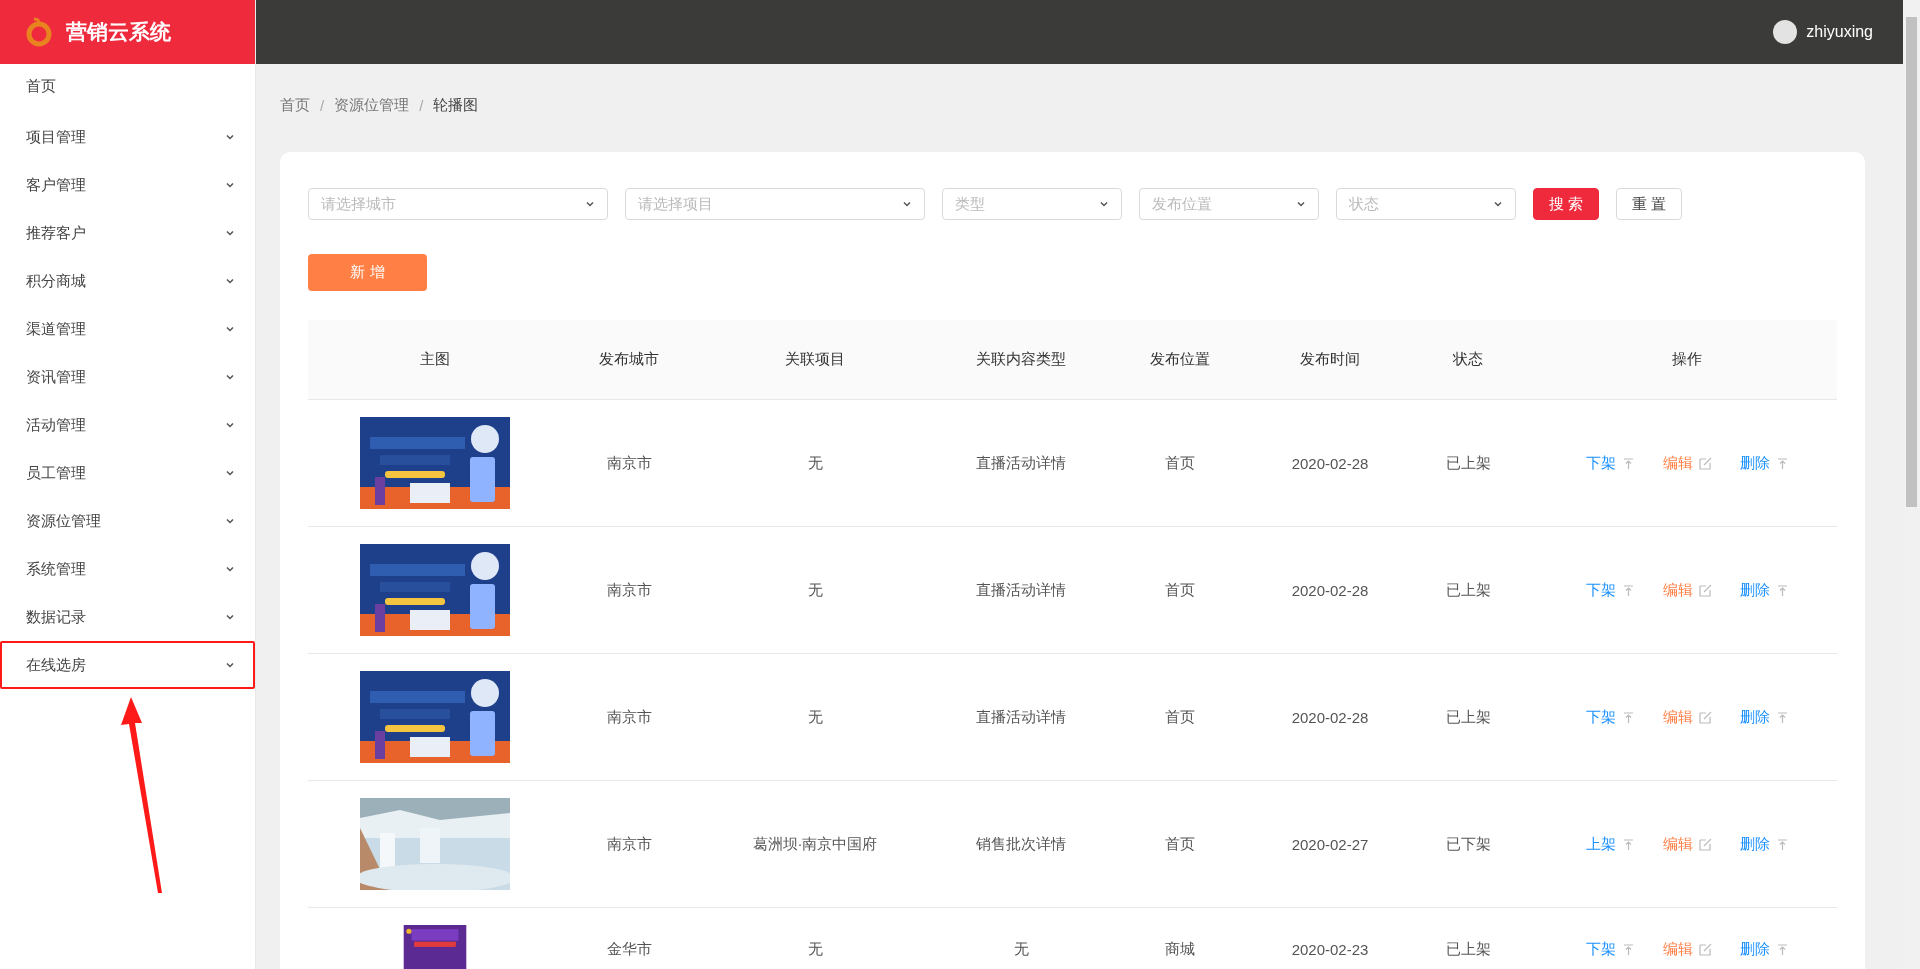  What do you see at coordinates (127, 137) in the screenshot?
I see `sidebar-item: 项目管理` at bounding box center [127, 137].